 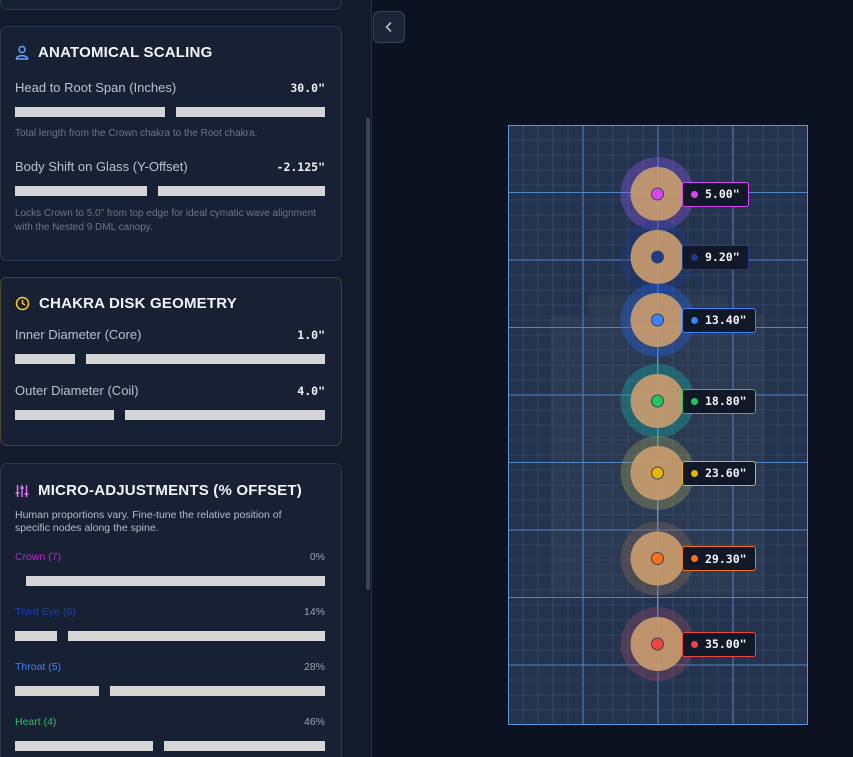 What do you see at coordinates (138, 303) in the screenshot?
I see `chakra-geometry-title: CHAKRA DISK GEOMETRY` at bounding box center [138, 303].